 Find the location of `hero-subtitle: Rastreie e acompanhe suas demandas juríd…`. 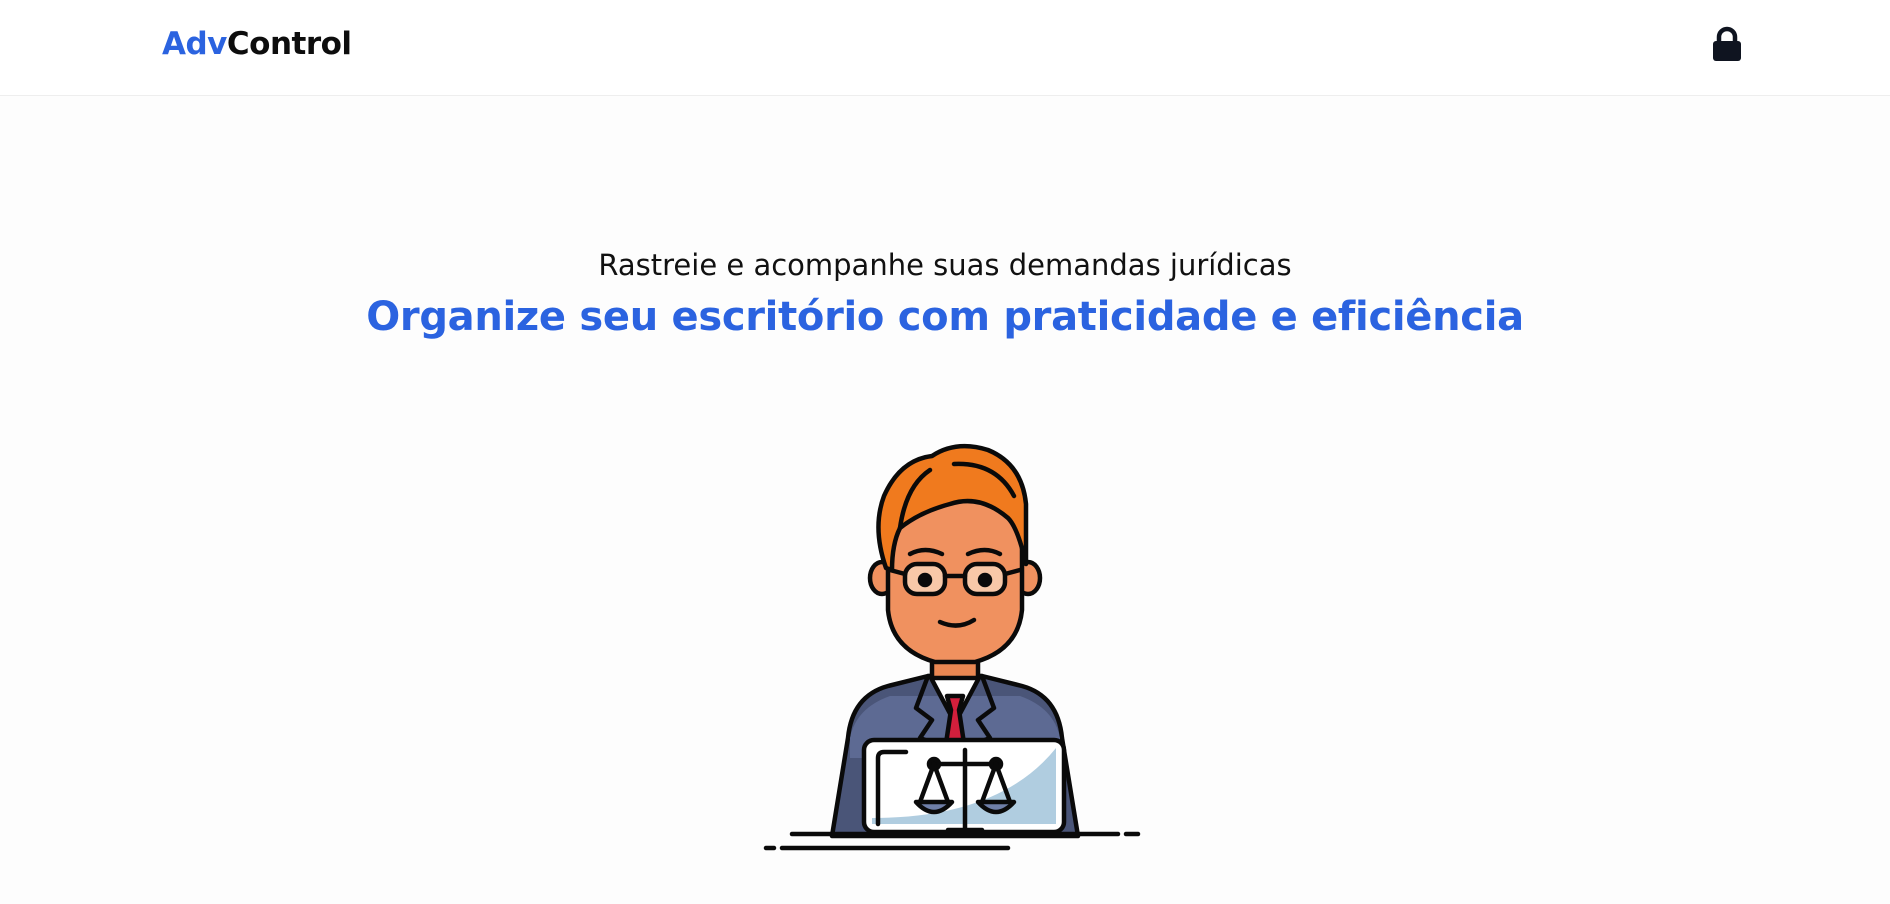

hero-subtitle: Rastreie e acompanhe suas demandas juríd… is located at coordinates (945, 265).